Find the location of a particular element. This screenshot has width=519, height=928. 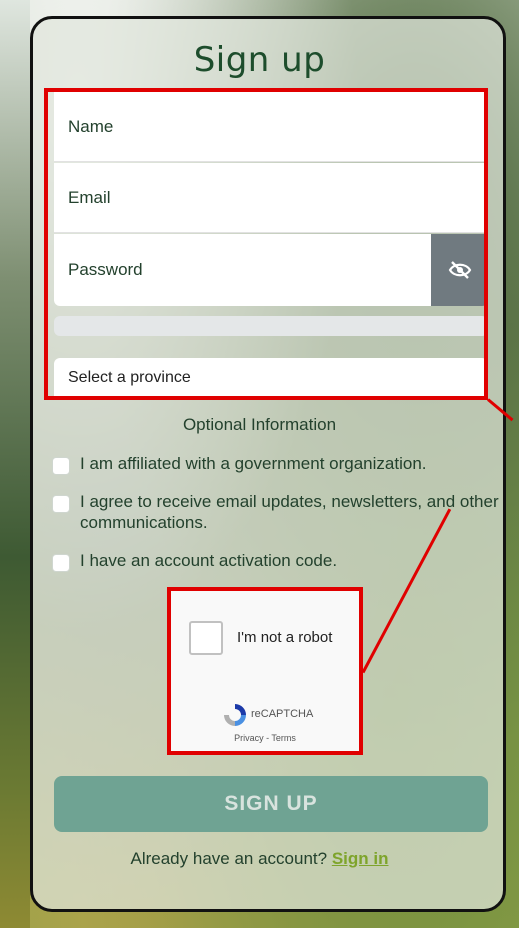

page-title: Sign up is located at coordinates (259, 60).